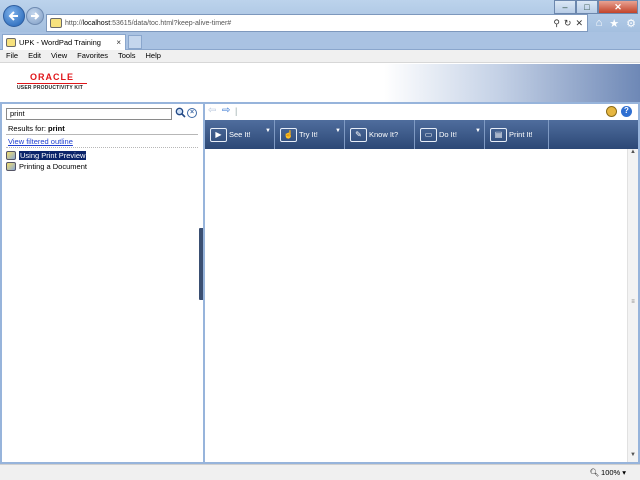  Describe the element at coordinates (212, 111) in the screenshot. I see `previous-topic-arrow-icon: ⇦` at that location.